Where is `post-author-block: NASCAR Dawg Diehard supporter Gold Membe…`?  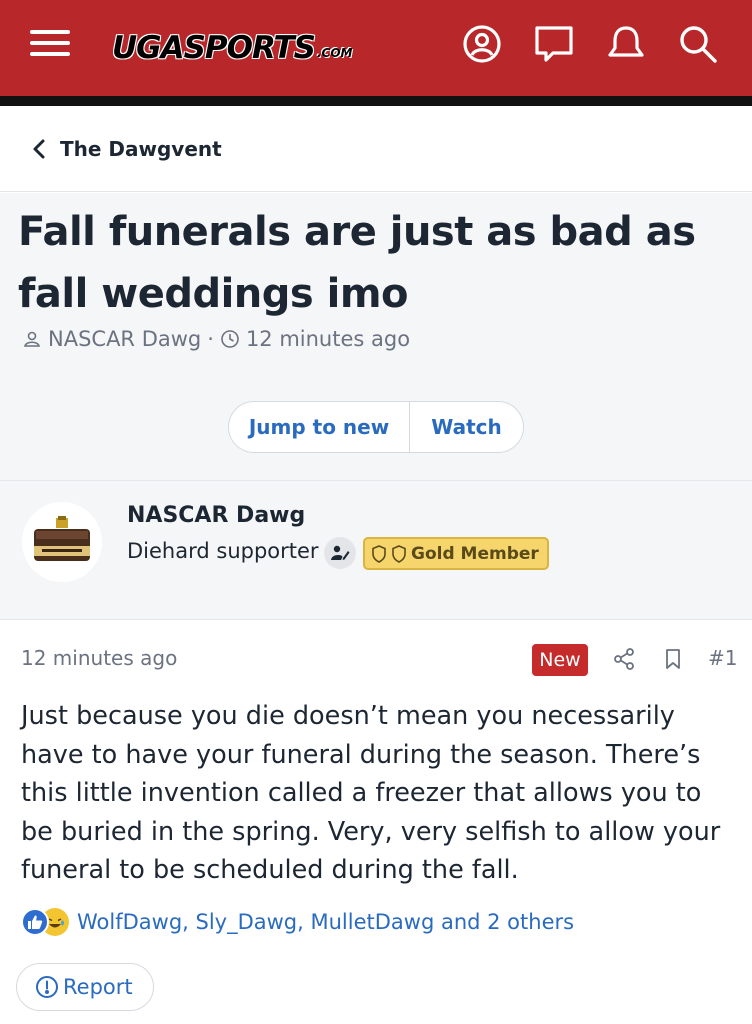
post-author-block: NASCAR Dawg Diehard supporter Gold Membe… is located at coordinates (376, 550).